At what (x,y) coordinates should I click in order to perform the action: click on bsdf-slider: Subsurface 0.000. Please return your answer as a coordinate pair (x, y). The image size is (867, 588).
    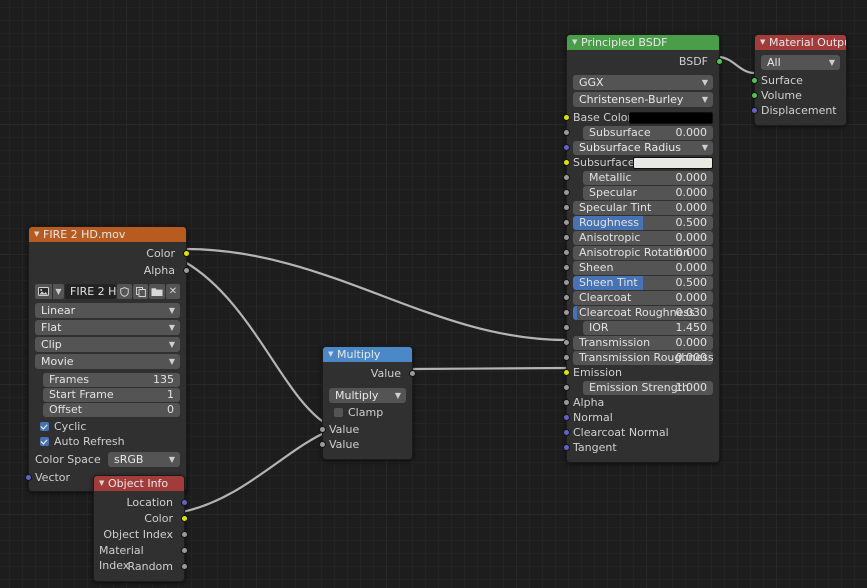
    Looking at the image, I should click on (648, 133).